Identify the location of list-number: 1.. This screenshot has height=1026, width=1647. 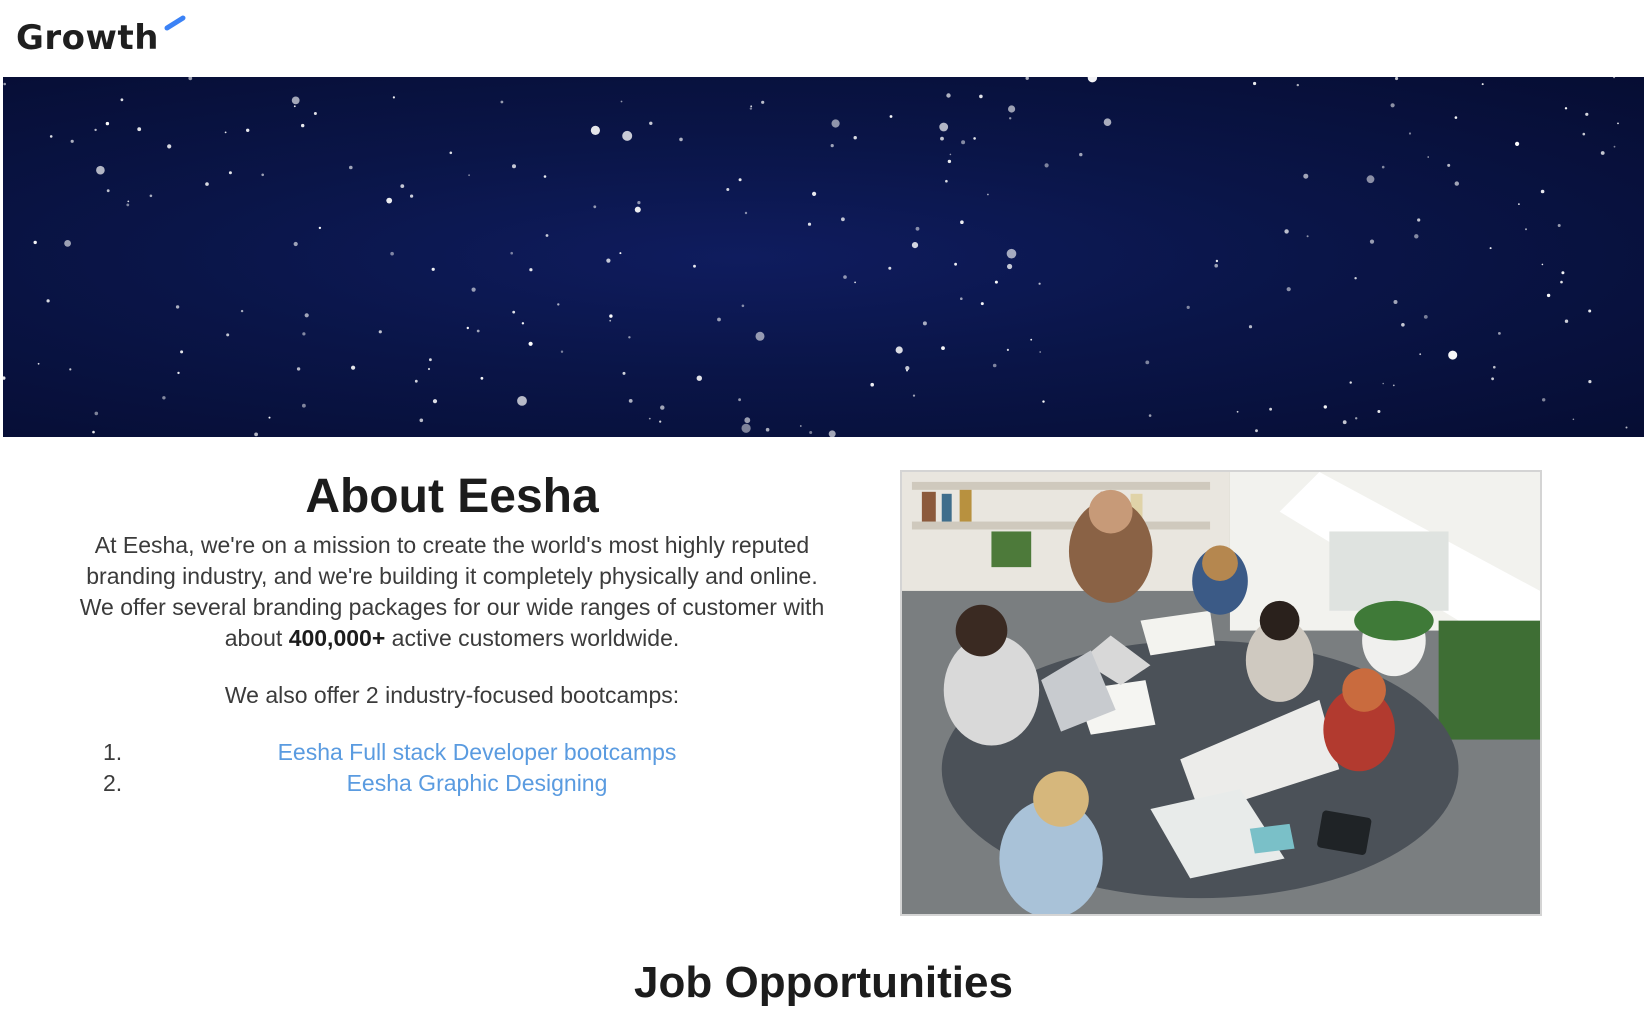
(113, 752).